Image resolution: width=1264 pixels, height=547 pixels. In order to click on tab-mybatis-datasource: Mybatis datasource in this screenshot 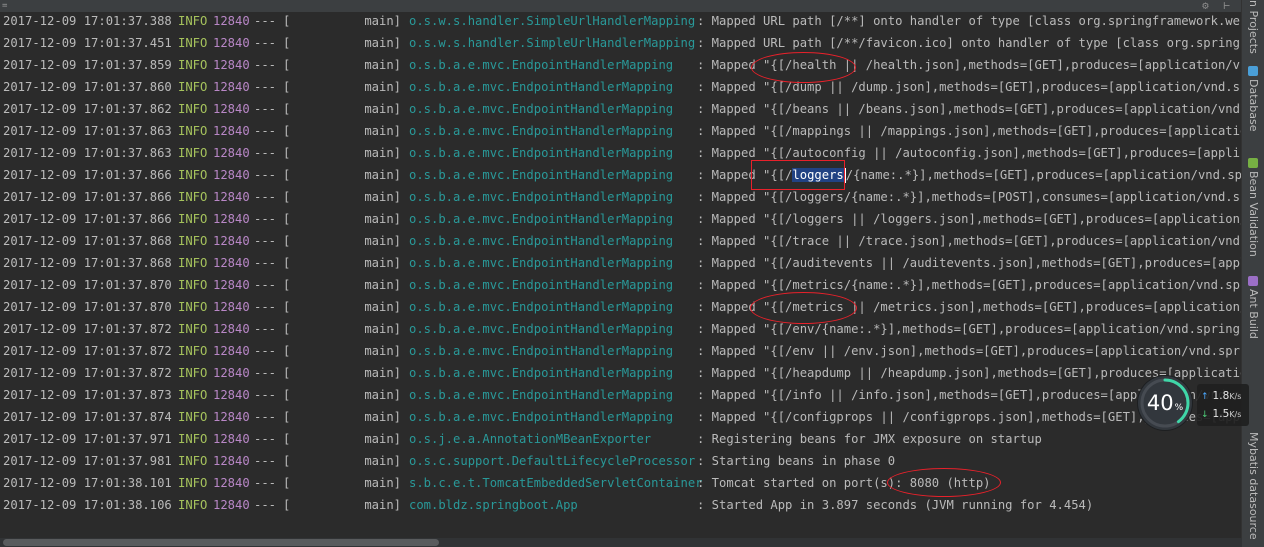, I will do `click(1253, 488)`.